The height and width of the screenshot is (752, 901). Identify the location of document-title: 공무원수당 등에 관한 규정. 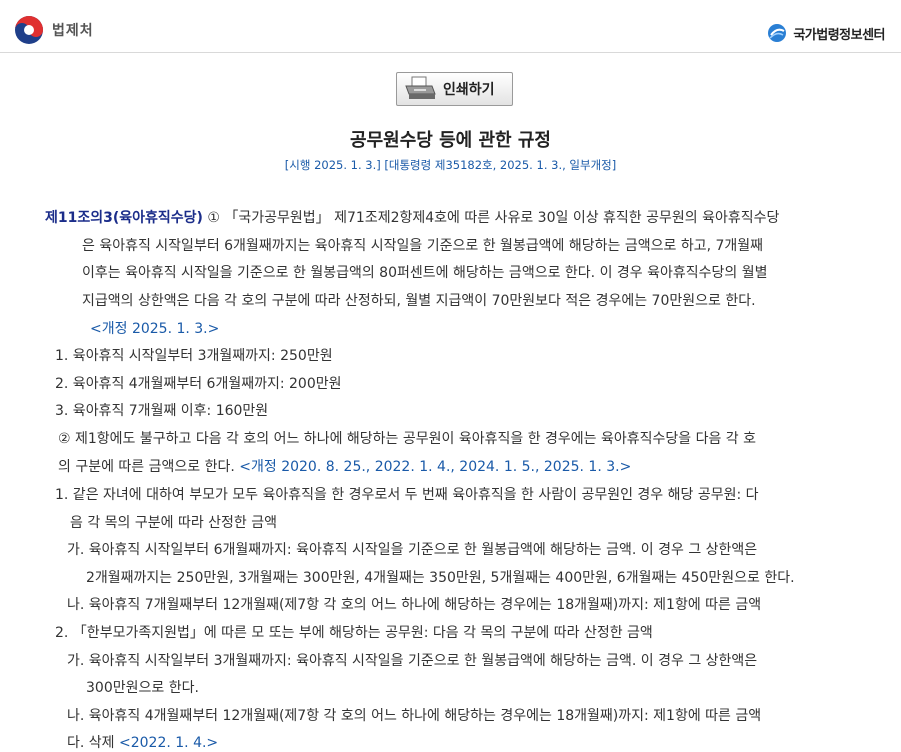
(450, 140).